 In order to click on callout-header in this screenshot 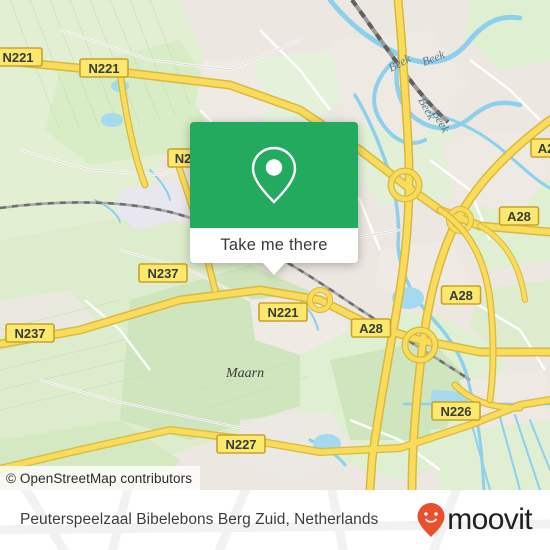, I will do `click(274, 175)`.